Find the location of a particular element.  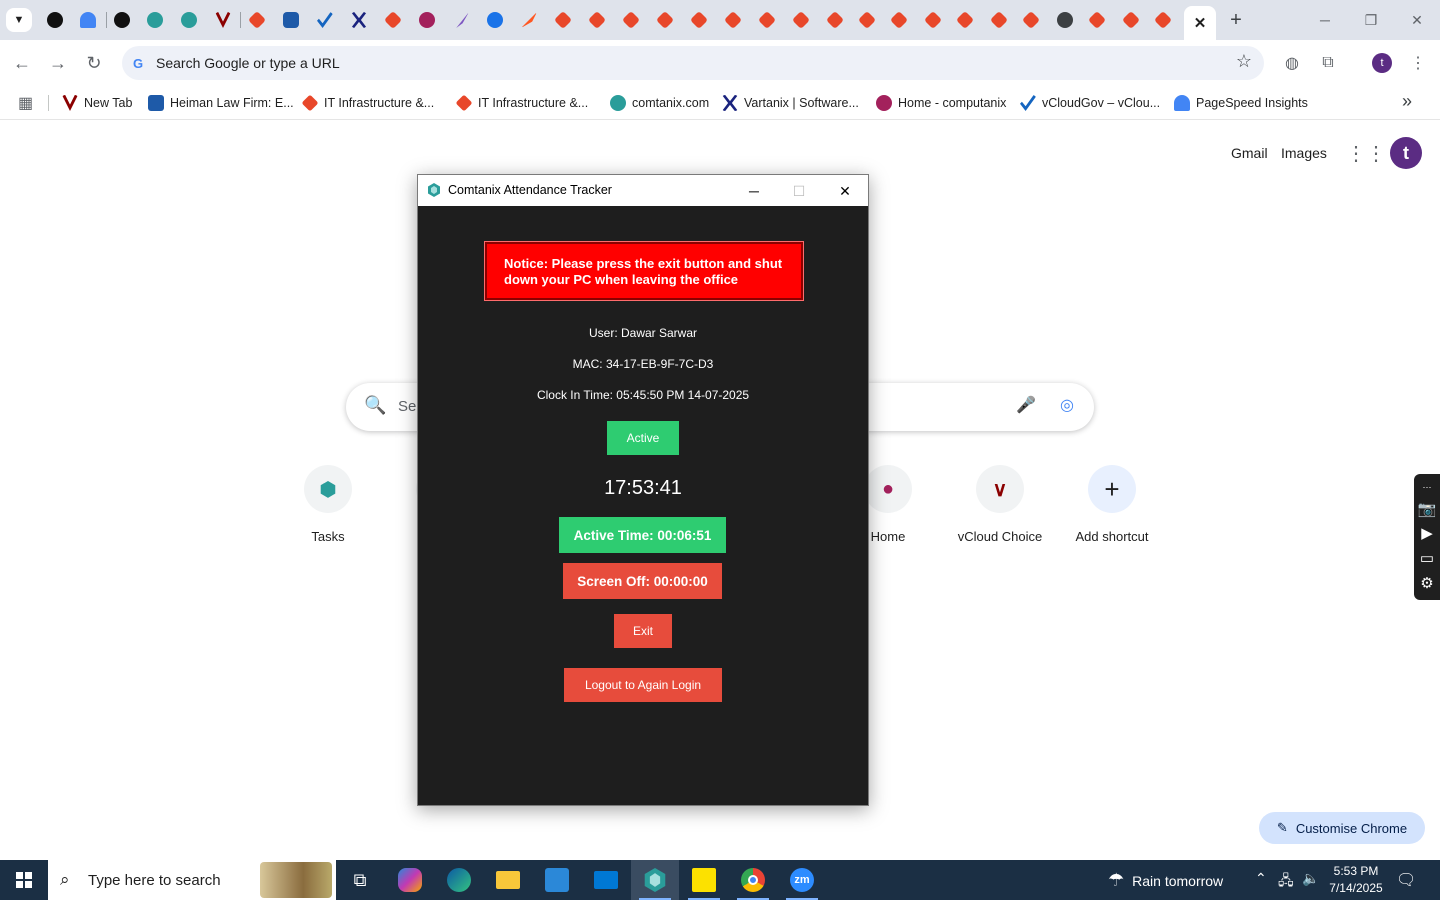

taskbar-edge is located at coordinates (459, 880).